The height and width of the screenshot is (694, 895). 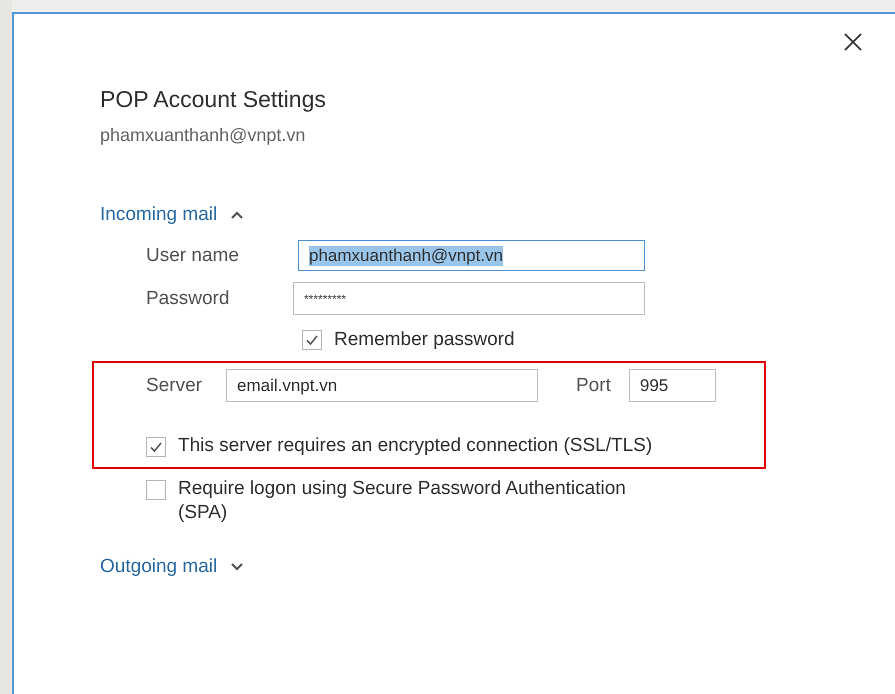 I want to click on field-label: Port, so click(x=593, y=385).